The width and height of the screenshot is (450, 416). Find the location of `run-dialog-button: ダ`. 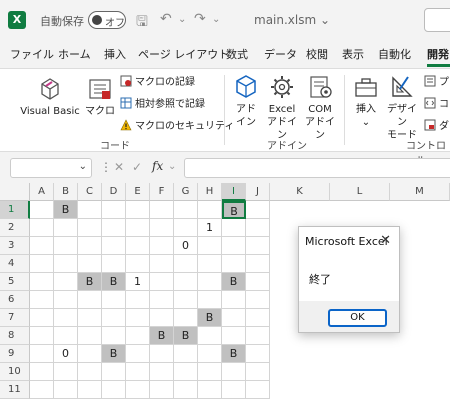

run-dialog-button: ダ is located at coordinates (436, 124).